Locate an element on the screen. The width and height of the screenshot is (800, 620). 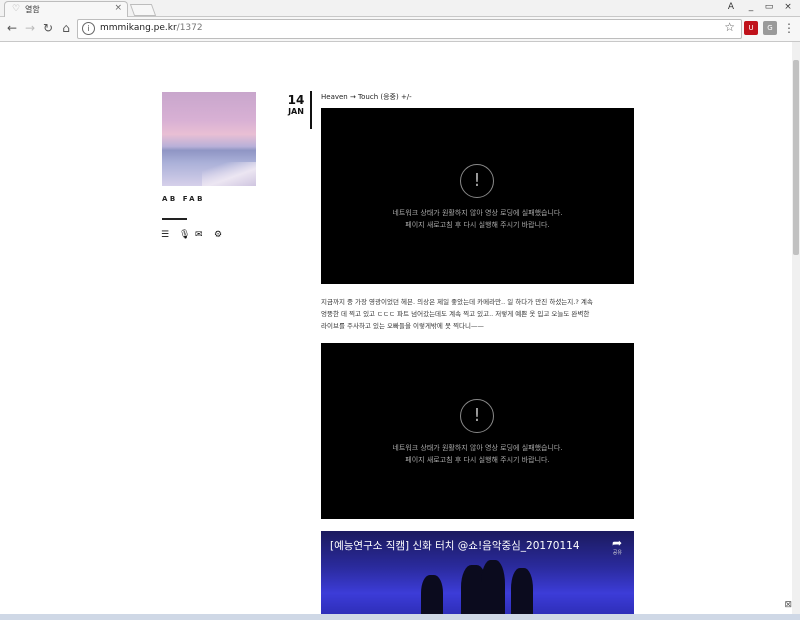
profile-button: A is located at coordinates (731, 7).